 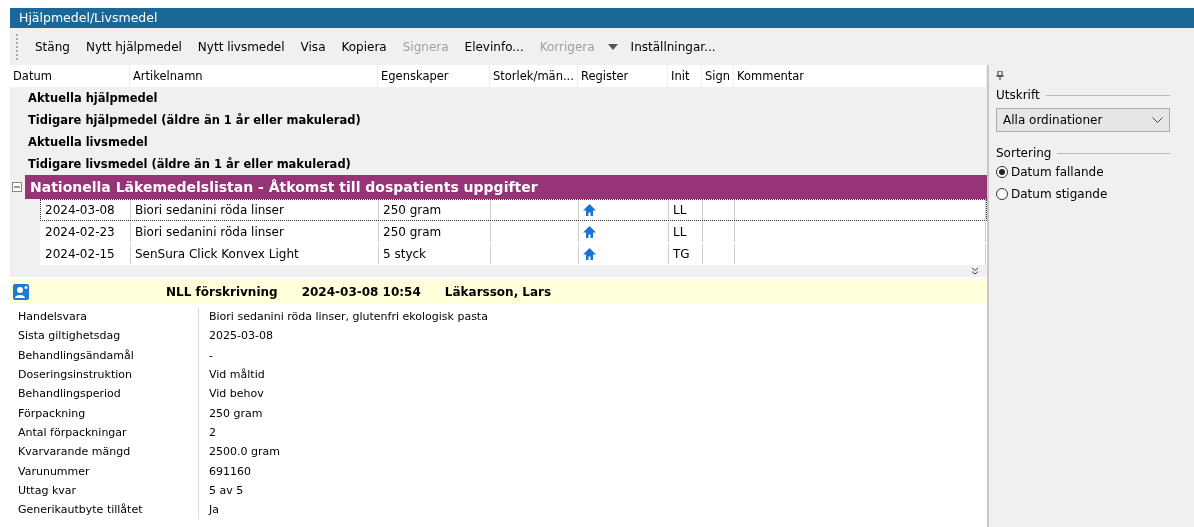 What do you see at coordinates (498, 291) in the screenshot?
I see `prescriber-name: Läkarsson, Lars` at bounding box center [498, 291].